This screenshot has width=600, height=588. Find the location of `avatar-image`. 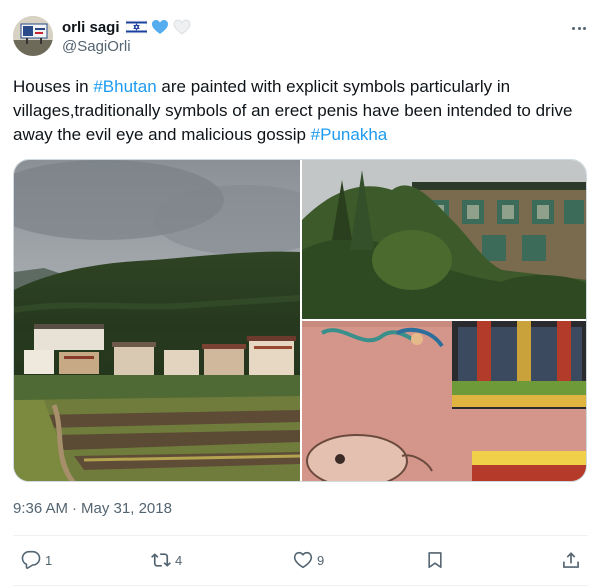

avatar-image is located at coordinates (33, 36).